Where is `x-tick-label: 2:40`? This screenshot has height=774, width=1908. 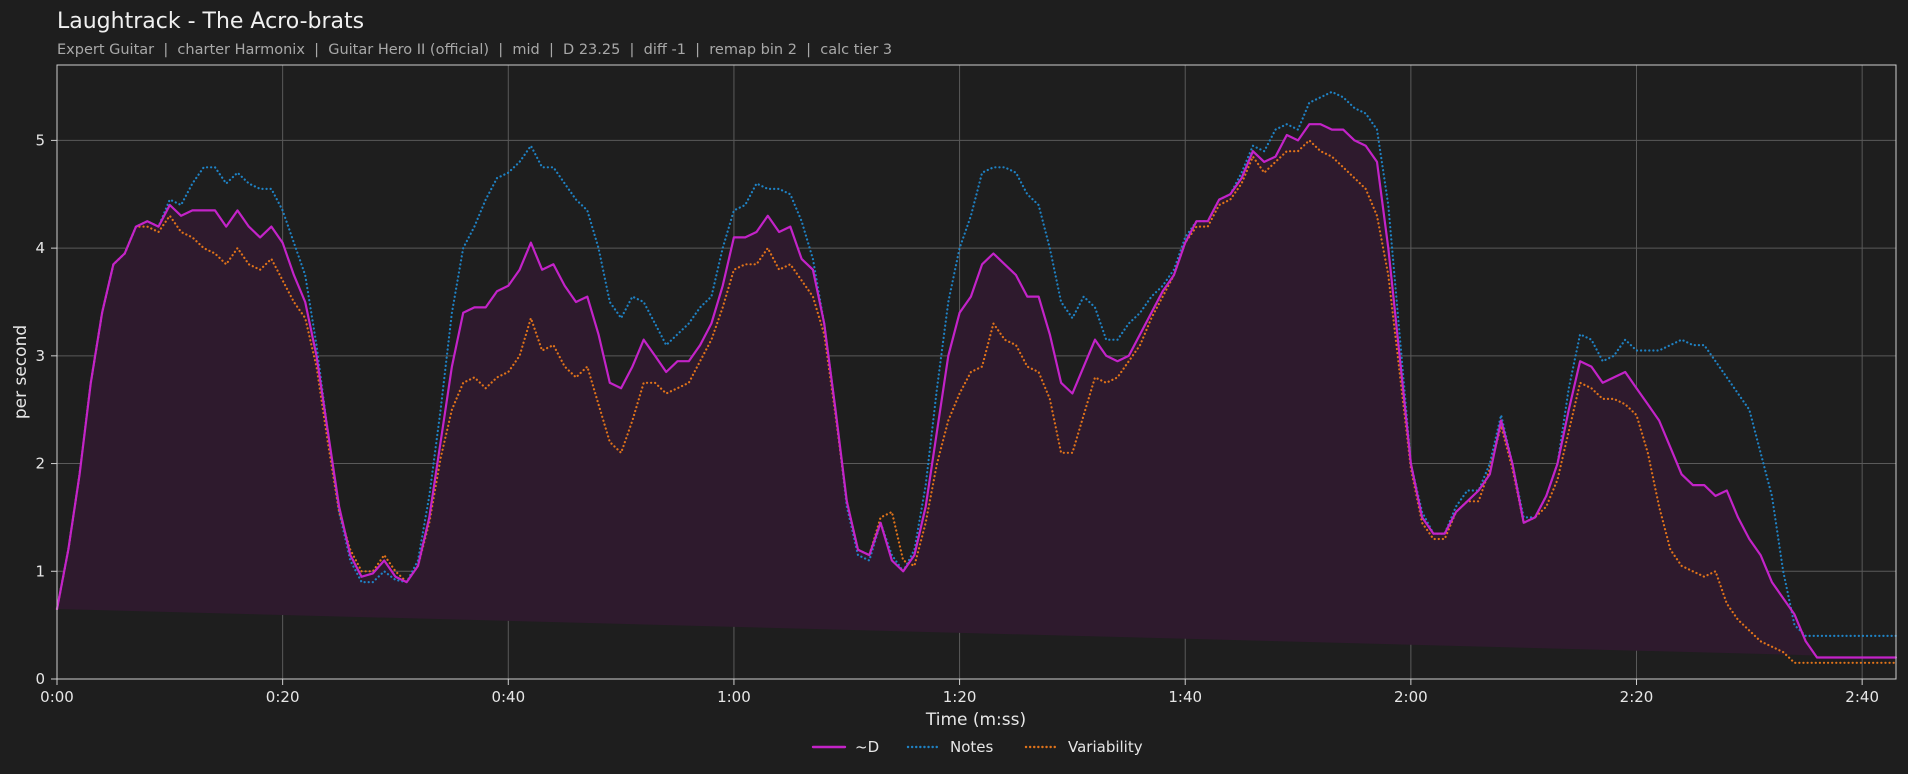
x-tick-label: 2:40 is located at coordinates (1862, 697).